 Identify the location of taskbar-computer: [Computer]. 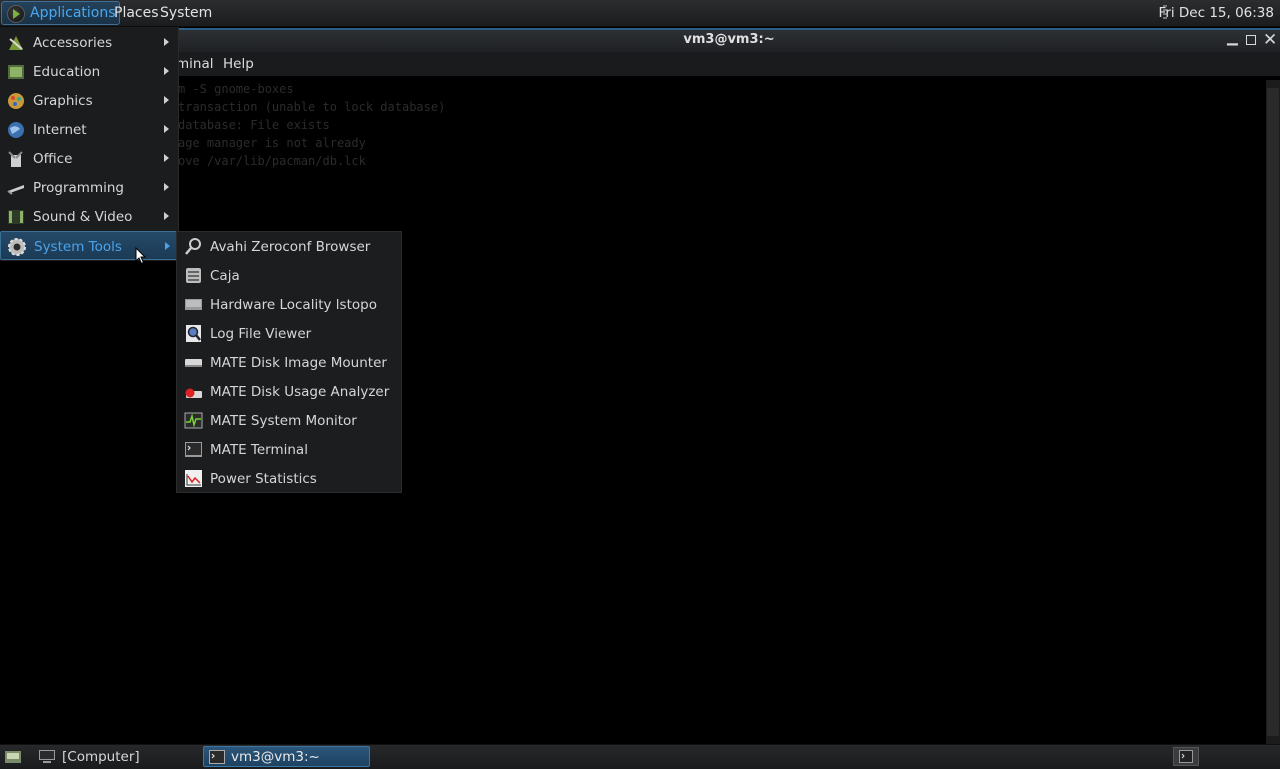
(125, 757).